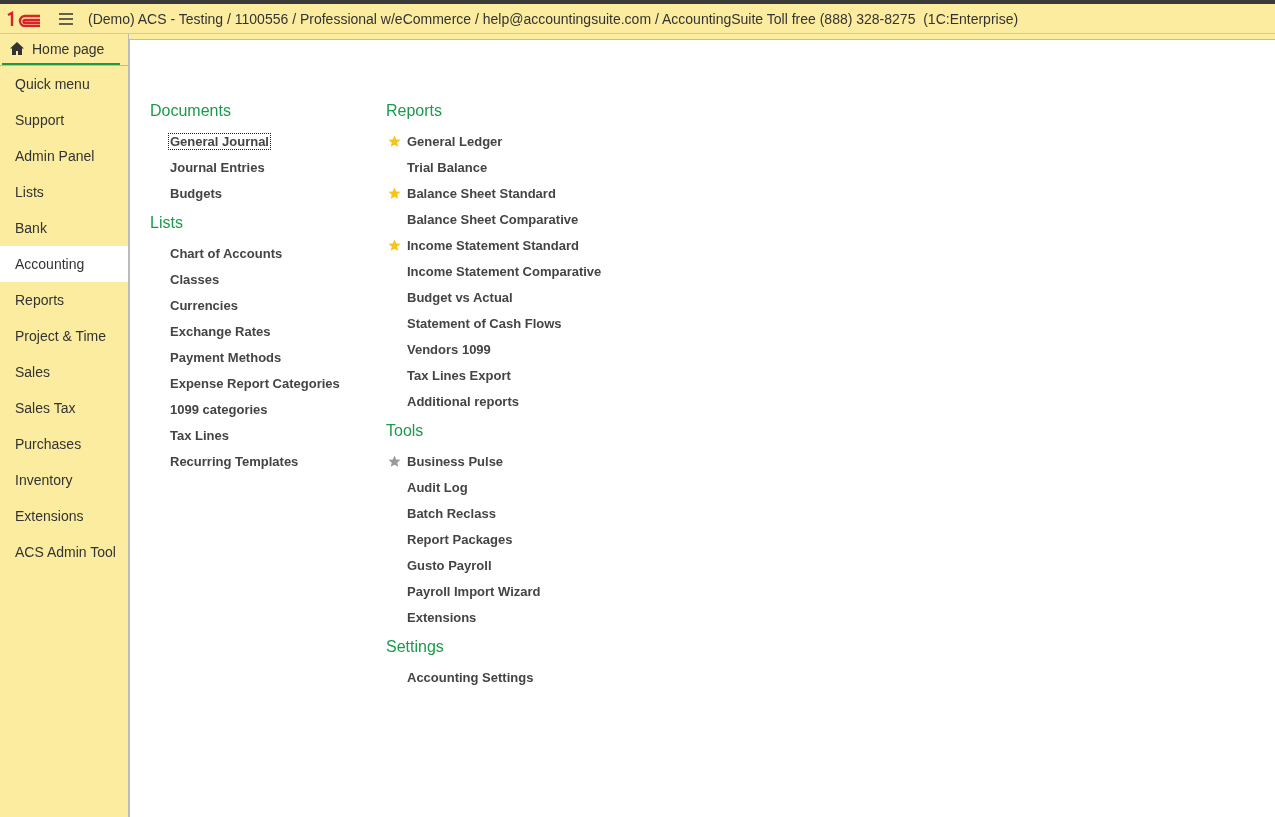 This screenshot has width=1275, height=817. I want to click on sidebar-item: Support, so click(64, 120).